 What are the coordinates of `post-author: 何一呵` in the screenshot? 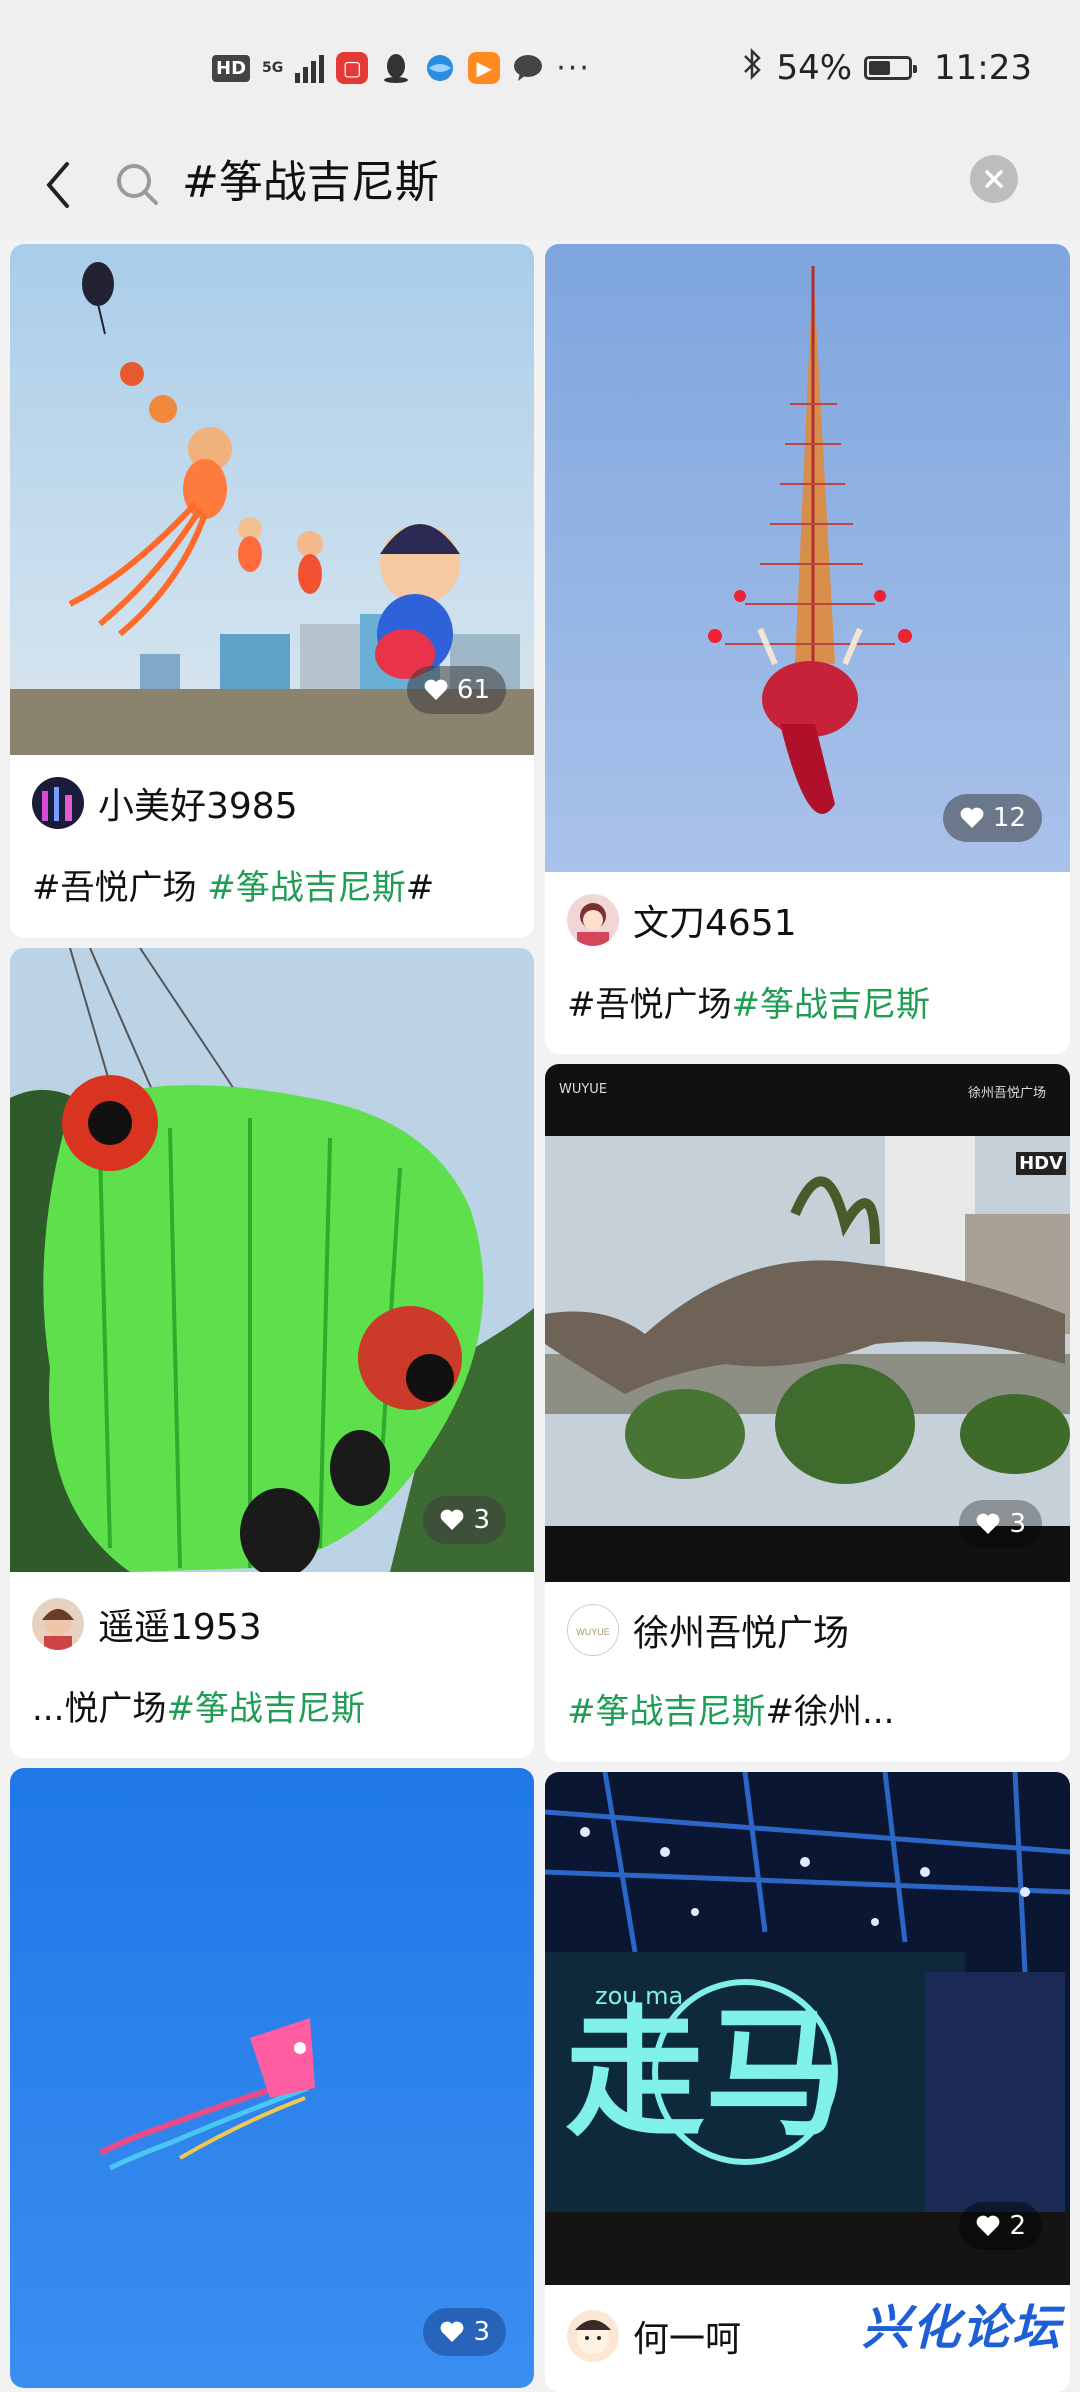 It's located at (654, 2336).